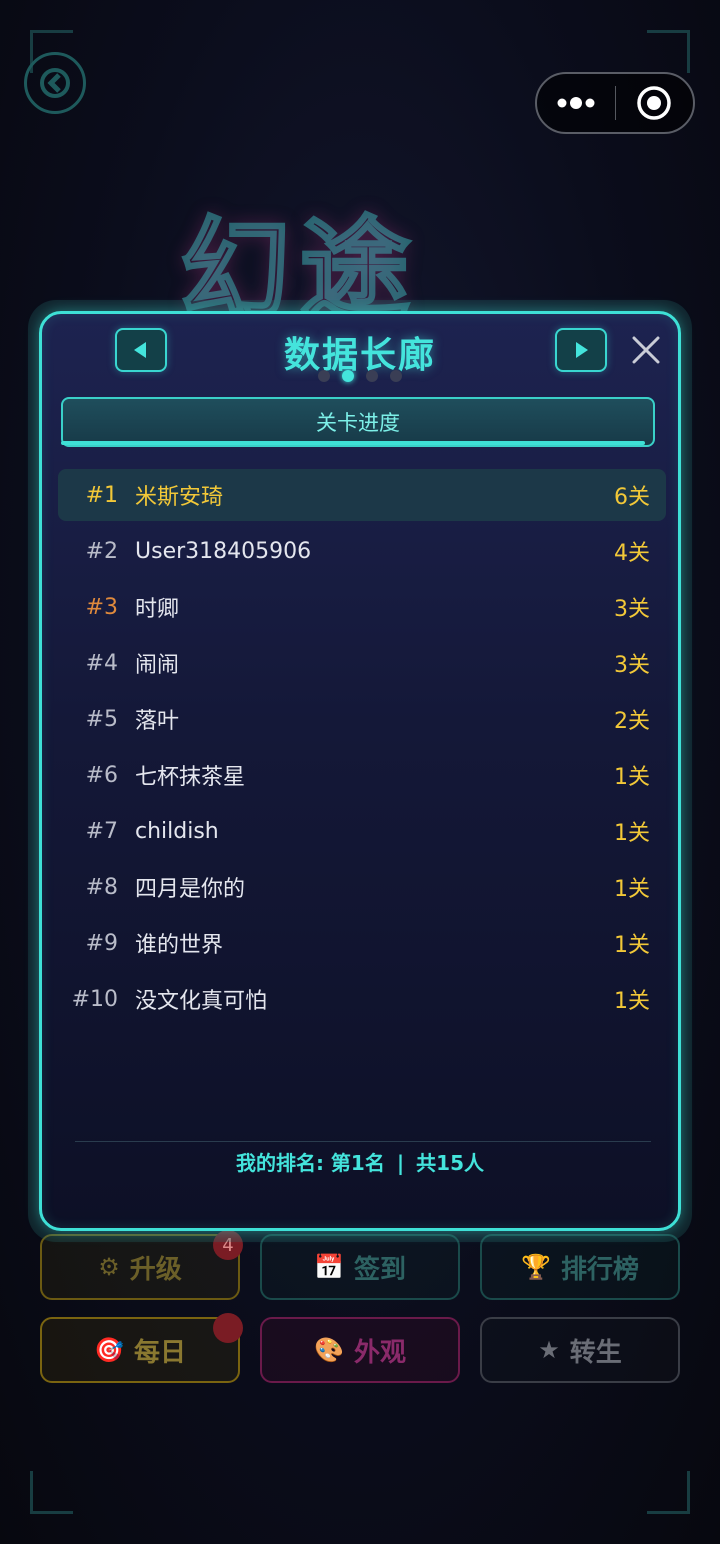 Image resolution: width=720 pixels, height=1544 pixels. I want to click on my-rank-text: 我的排名: 第1名, so click(310, 1163).